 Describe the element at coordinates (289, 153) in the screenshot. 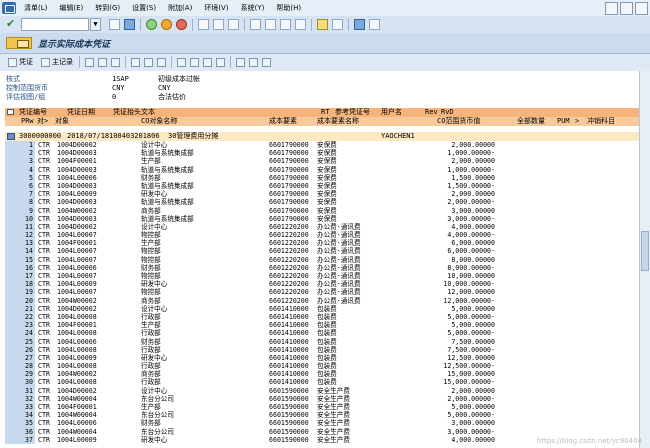

I see `row-cost-element: 6601790000` at that location.